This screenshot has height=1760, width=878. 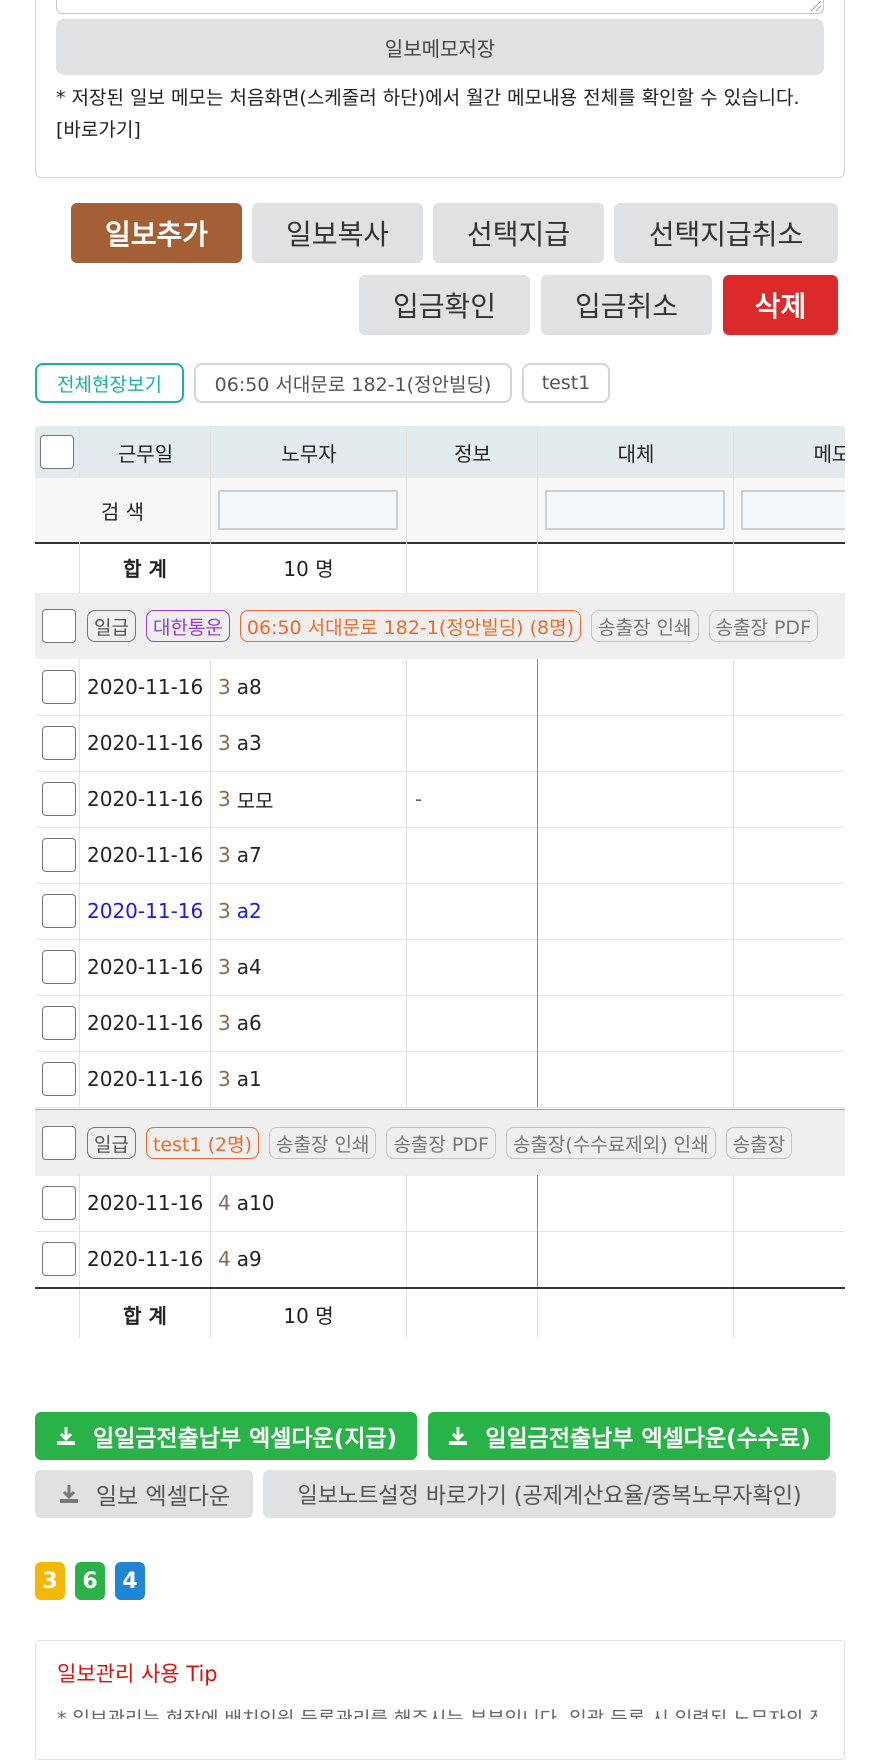 I want to click on table-row: 2020-11-16 4 a9, so click(x=440, y=1259).